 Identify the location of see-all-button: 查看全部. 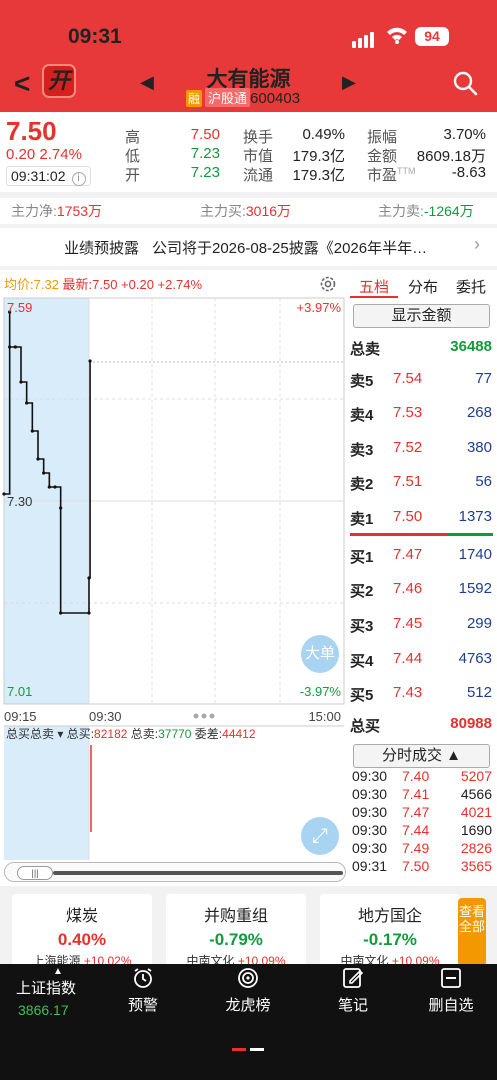
(472, 932).